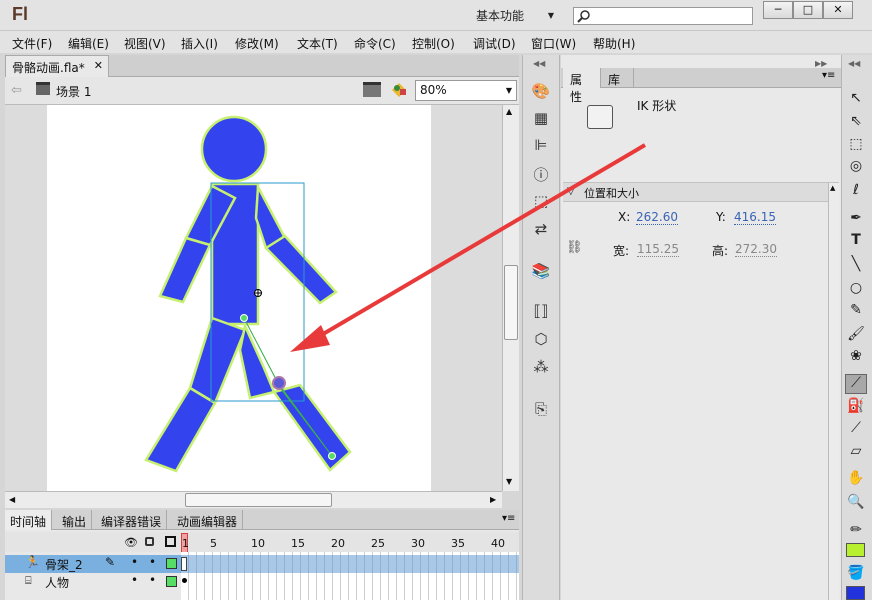 The width and height of the screenshot is (872, 600). What do you see at coordinates (468, 247) in the screenshot?
I see `annotation-arrow` at bounding box center [468, 247].